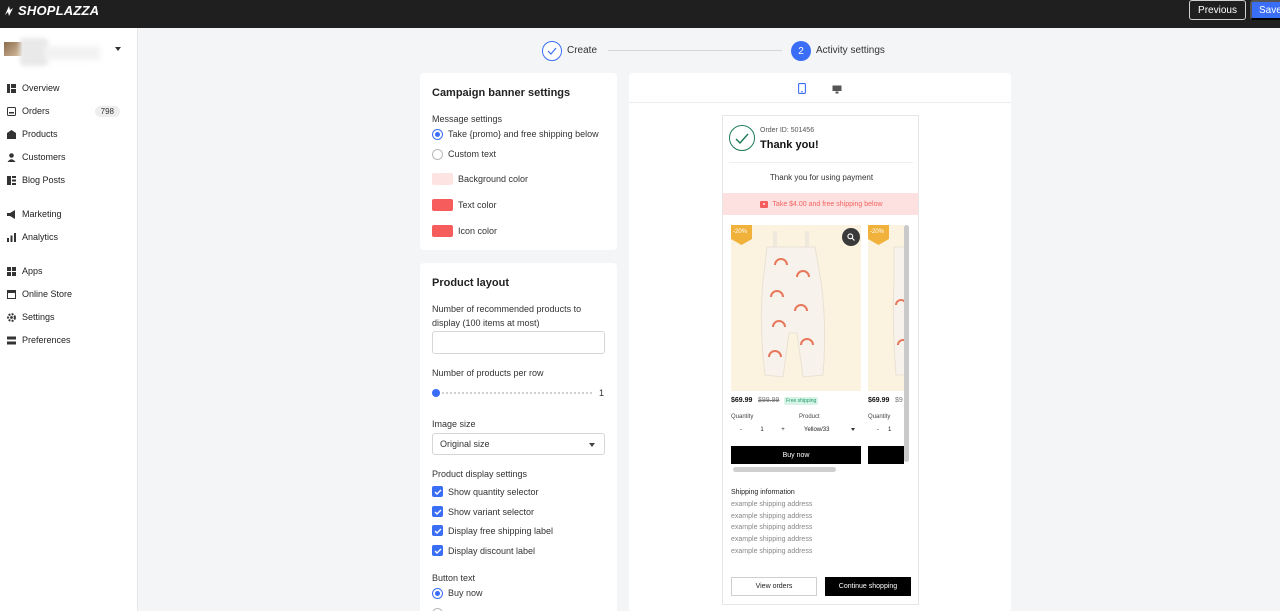  I want to click on icon-color-swatch, so click(442, 231).